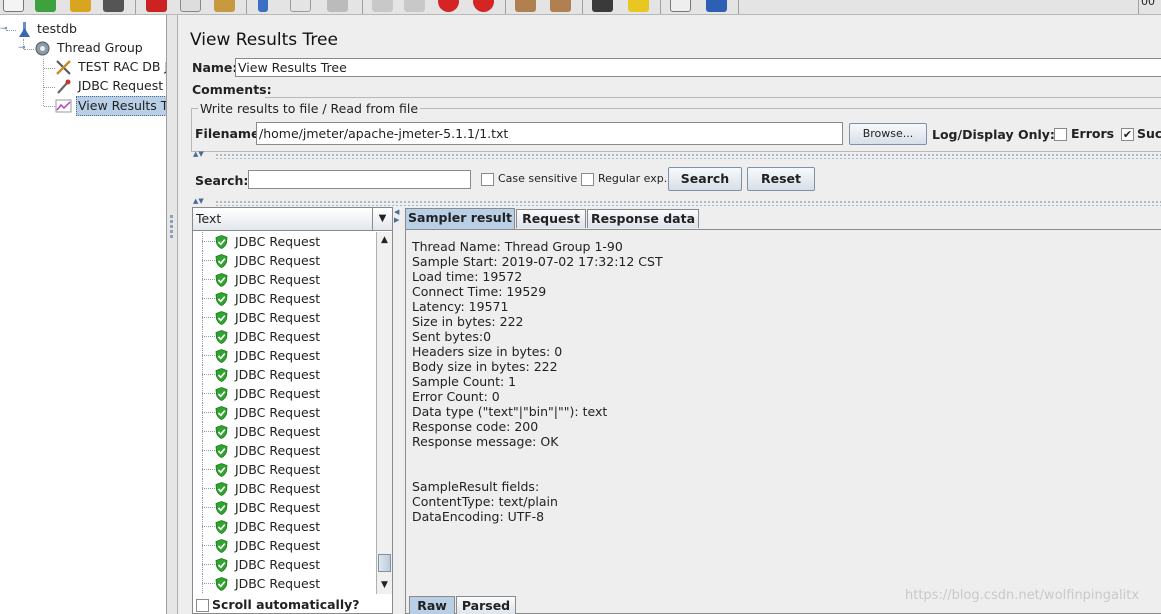 The height and width of the screenshot is (614, 1161). What do you see at coordinates (1060, 134) in the screenshot?
I see `errors-checkbox` at bounding box center [1060, 134].